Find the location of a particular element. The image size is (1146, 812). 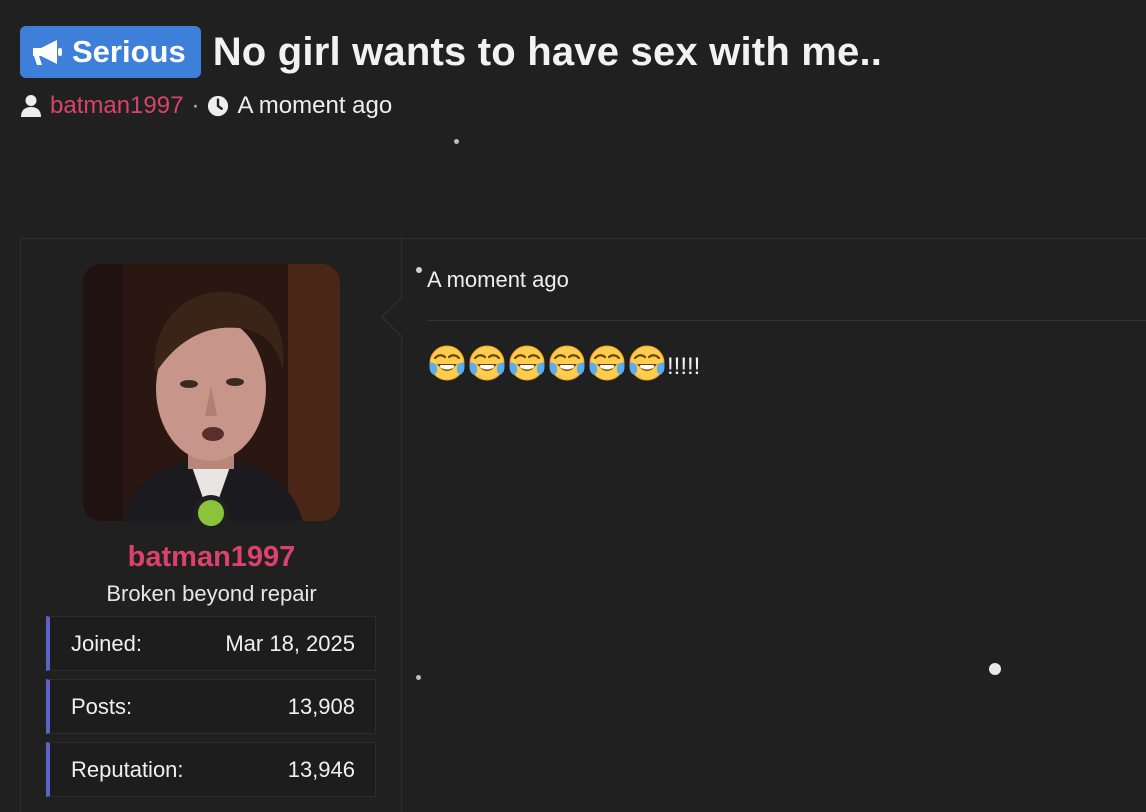

post-username: batman1997 is located at coordinates (211, 557).